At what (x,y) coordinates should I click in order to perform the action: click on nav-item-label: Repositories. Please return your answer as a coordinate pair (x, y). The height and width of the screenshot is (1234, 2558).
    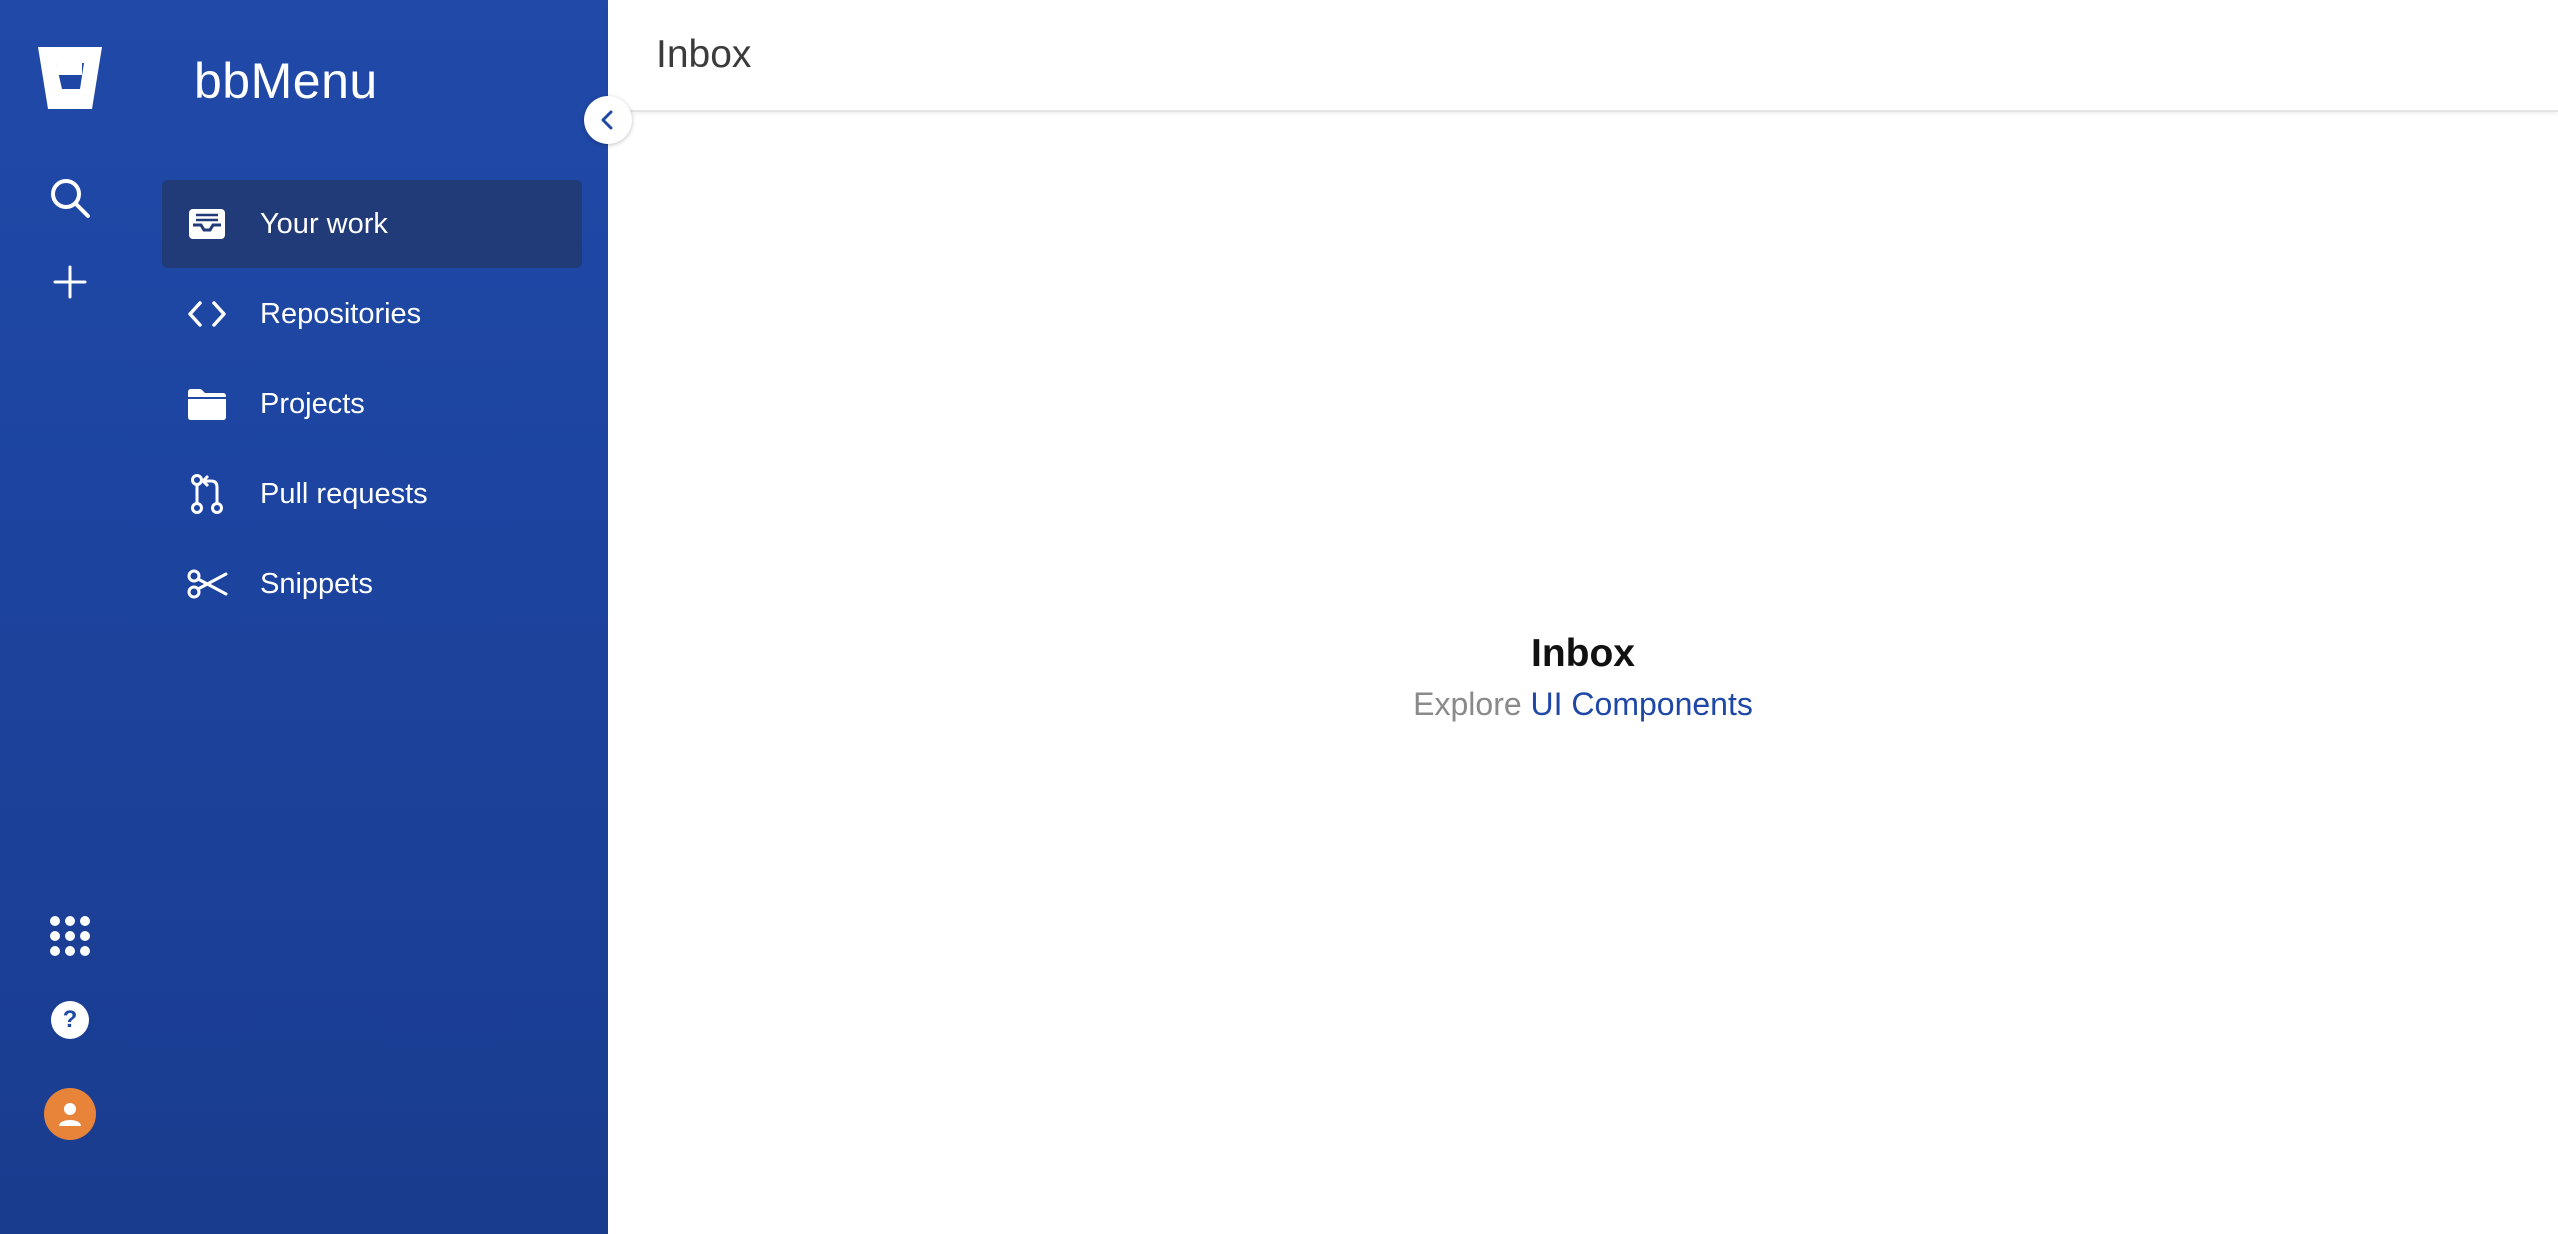
    Looking at the image, I should click on (341, 313).